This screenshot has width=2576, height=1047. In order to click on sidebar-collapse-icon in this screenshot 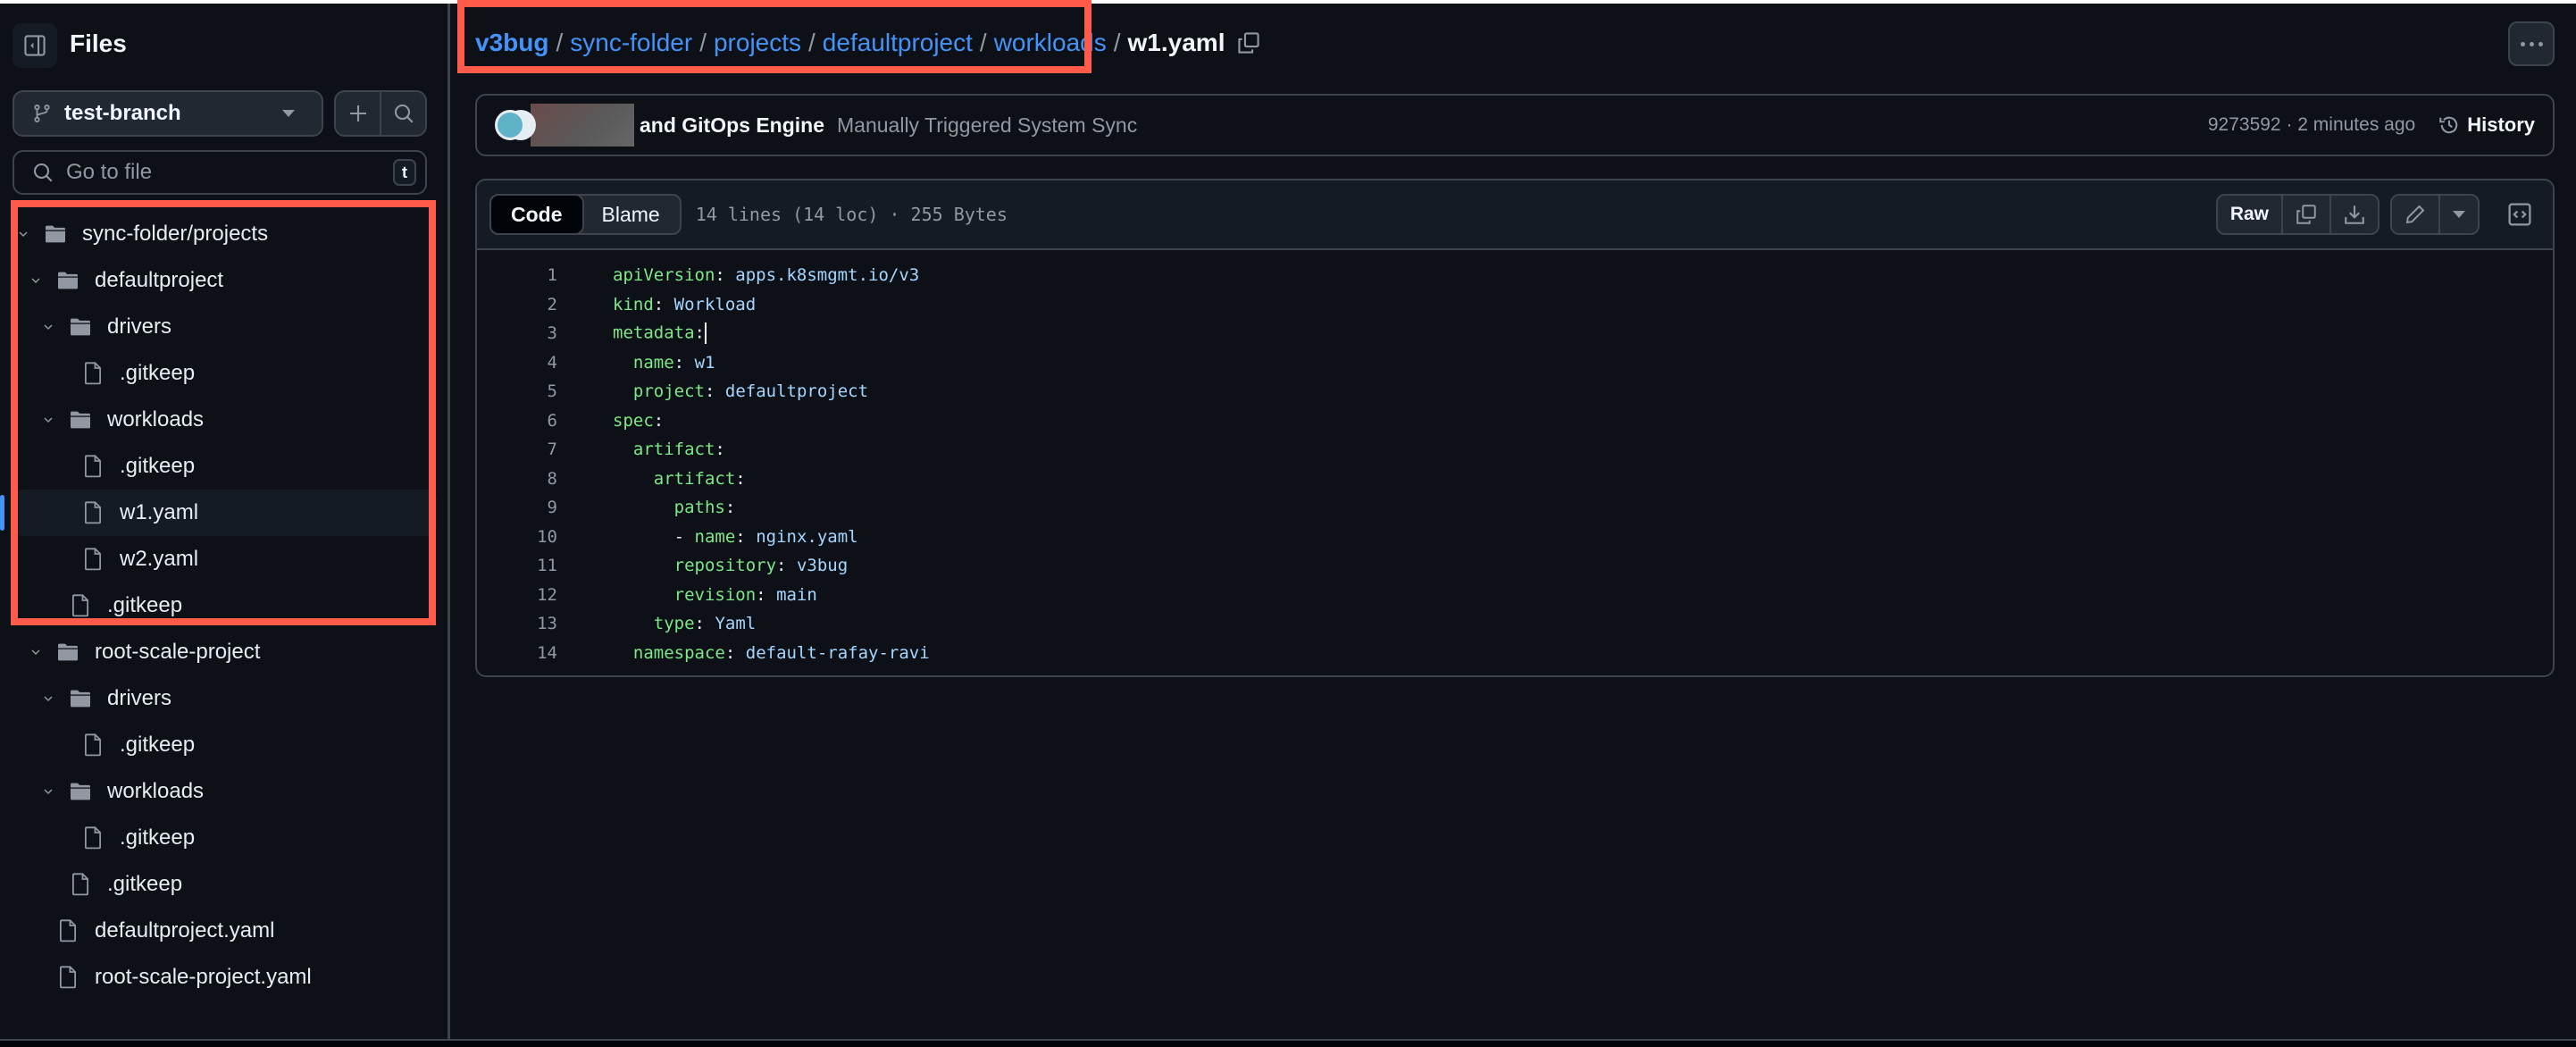, I will do `click(35, 46)`.